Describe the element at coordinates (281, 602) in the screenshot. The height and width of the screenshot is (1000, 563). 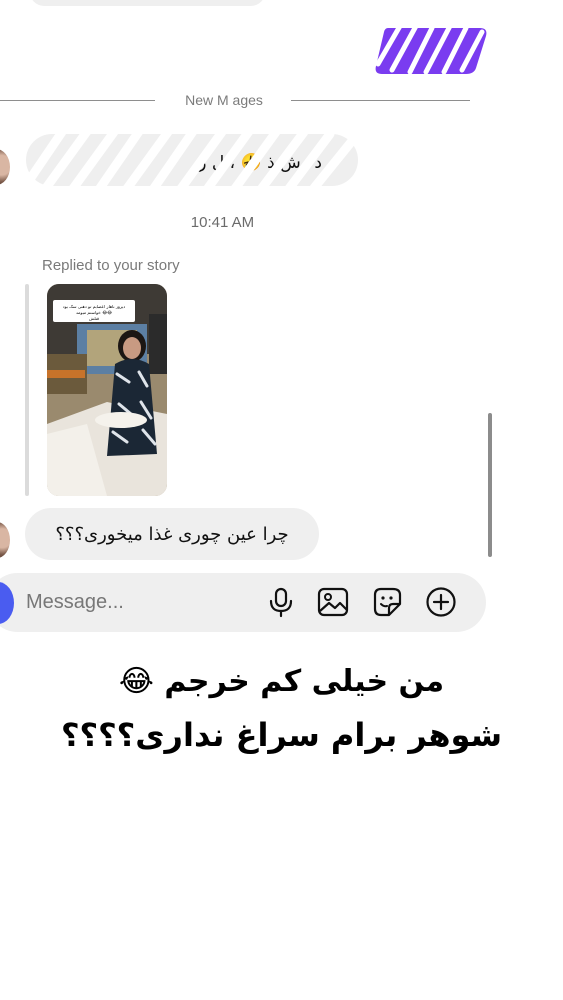
I see `microphone-icon` at that location.